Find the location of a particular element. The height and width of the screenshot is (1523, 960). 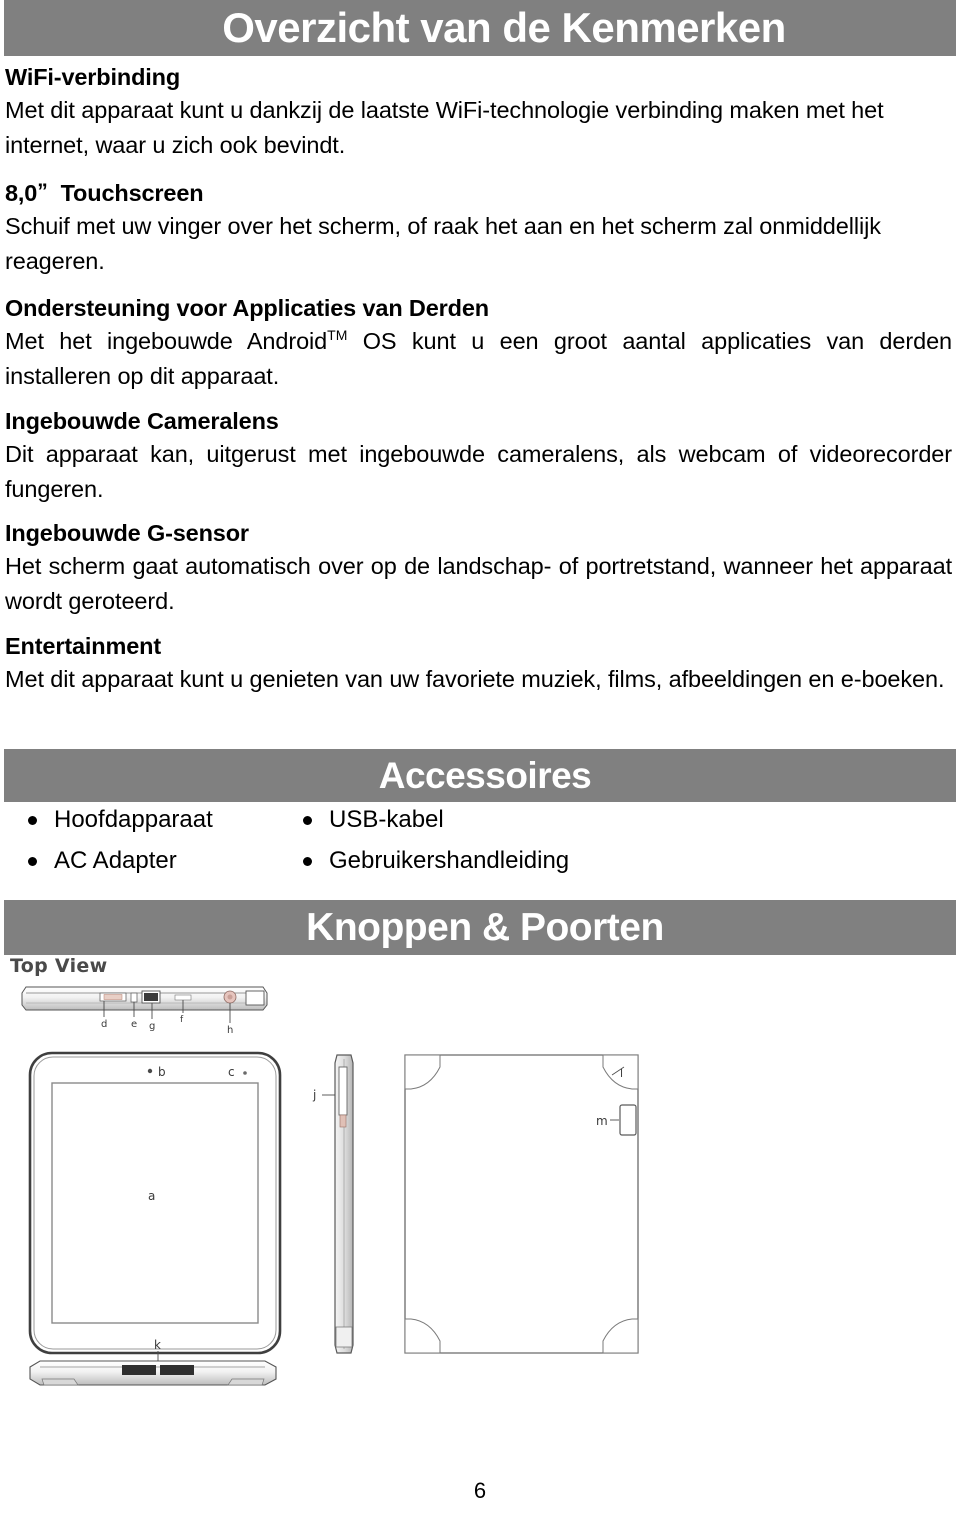

trademark-superscript: TM is located at coordinates (337, 335).